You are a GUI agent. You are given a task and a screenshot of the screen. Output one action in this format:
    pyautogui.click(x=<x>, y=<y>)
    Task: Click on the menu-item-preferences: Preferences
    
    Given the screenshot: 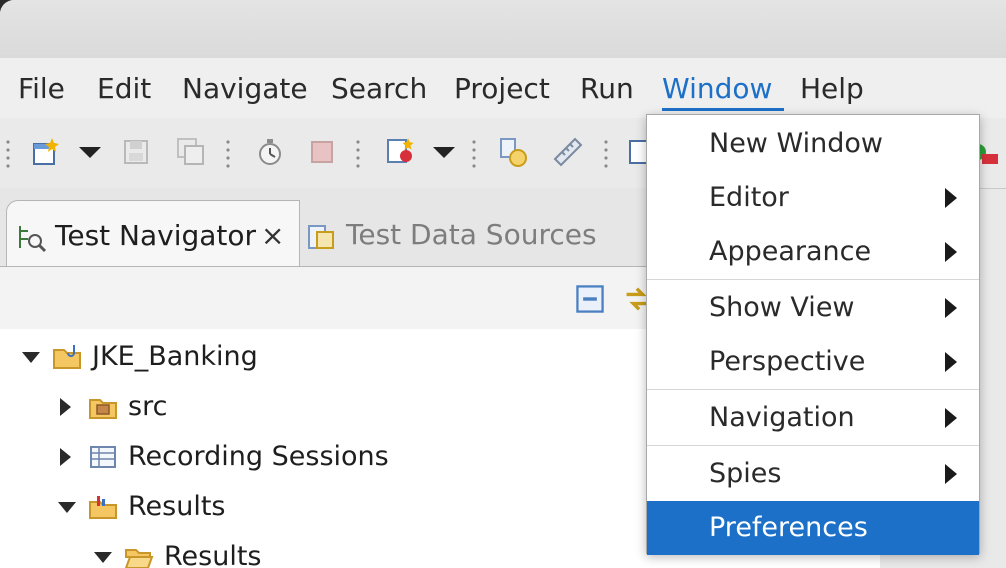 What is the action you would take?
    pyautogui.click(x=813, y=528)
    